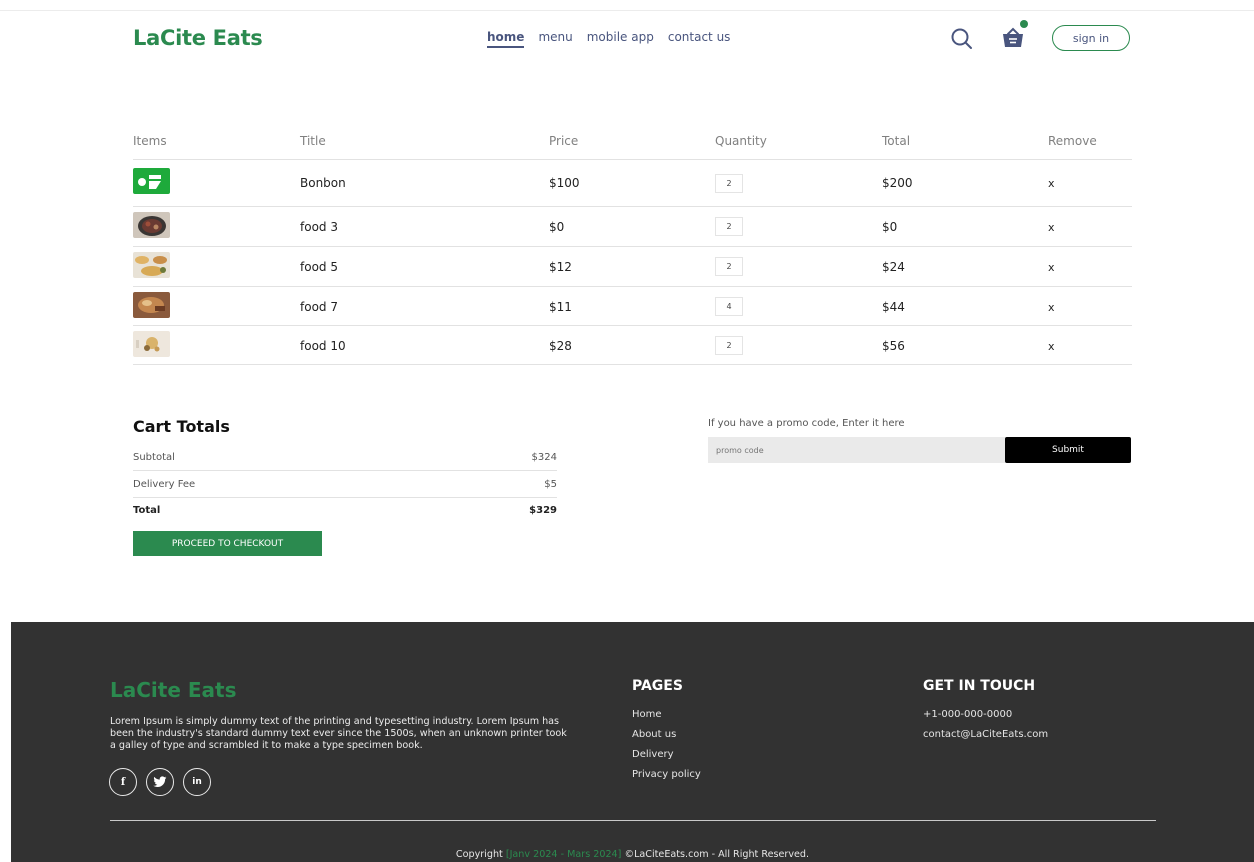  Describe the element at coordinates (1068, 450) in the screenshot. I see `promo-submit-button: Submit` at that location.